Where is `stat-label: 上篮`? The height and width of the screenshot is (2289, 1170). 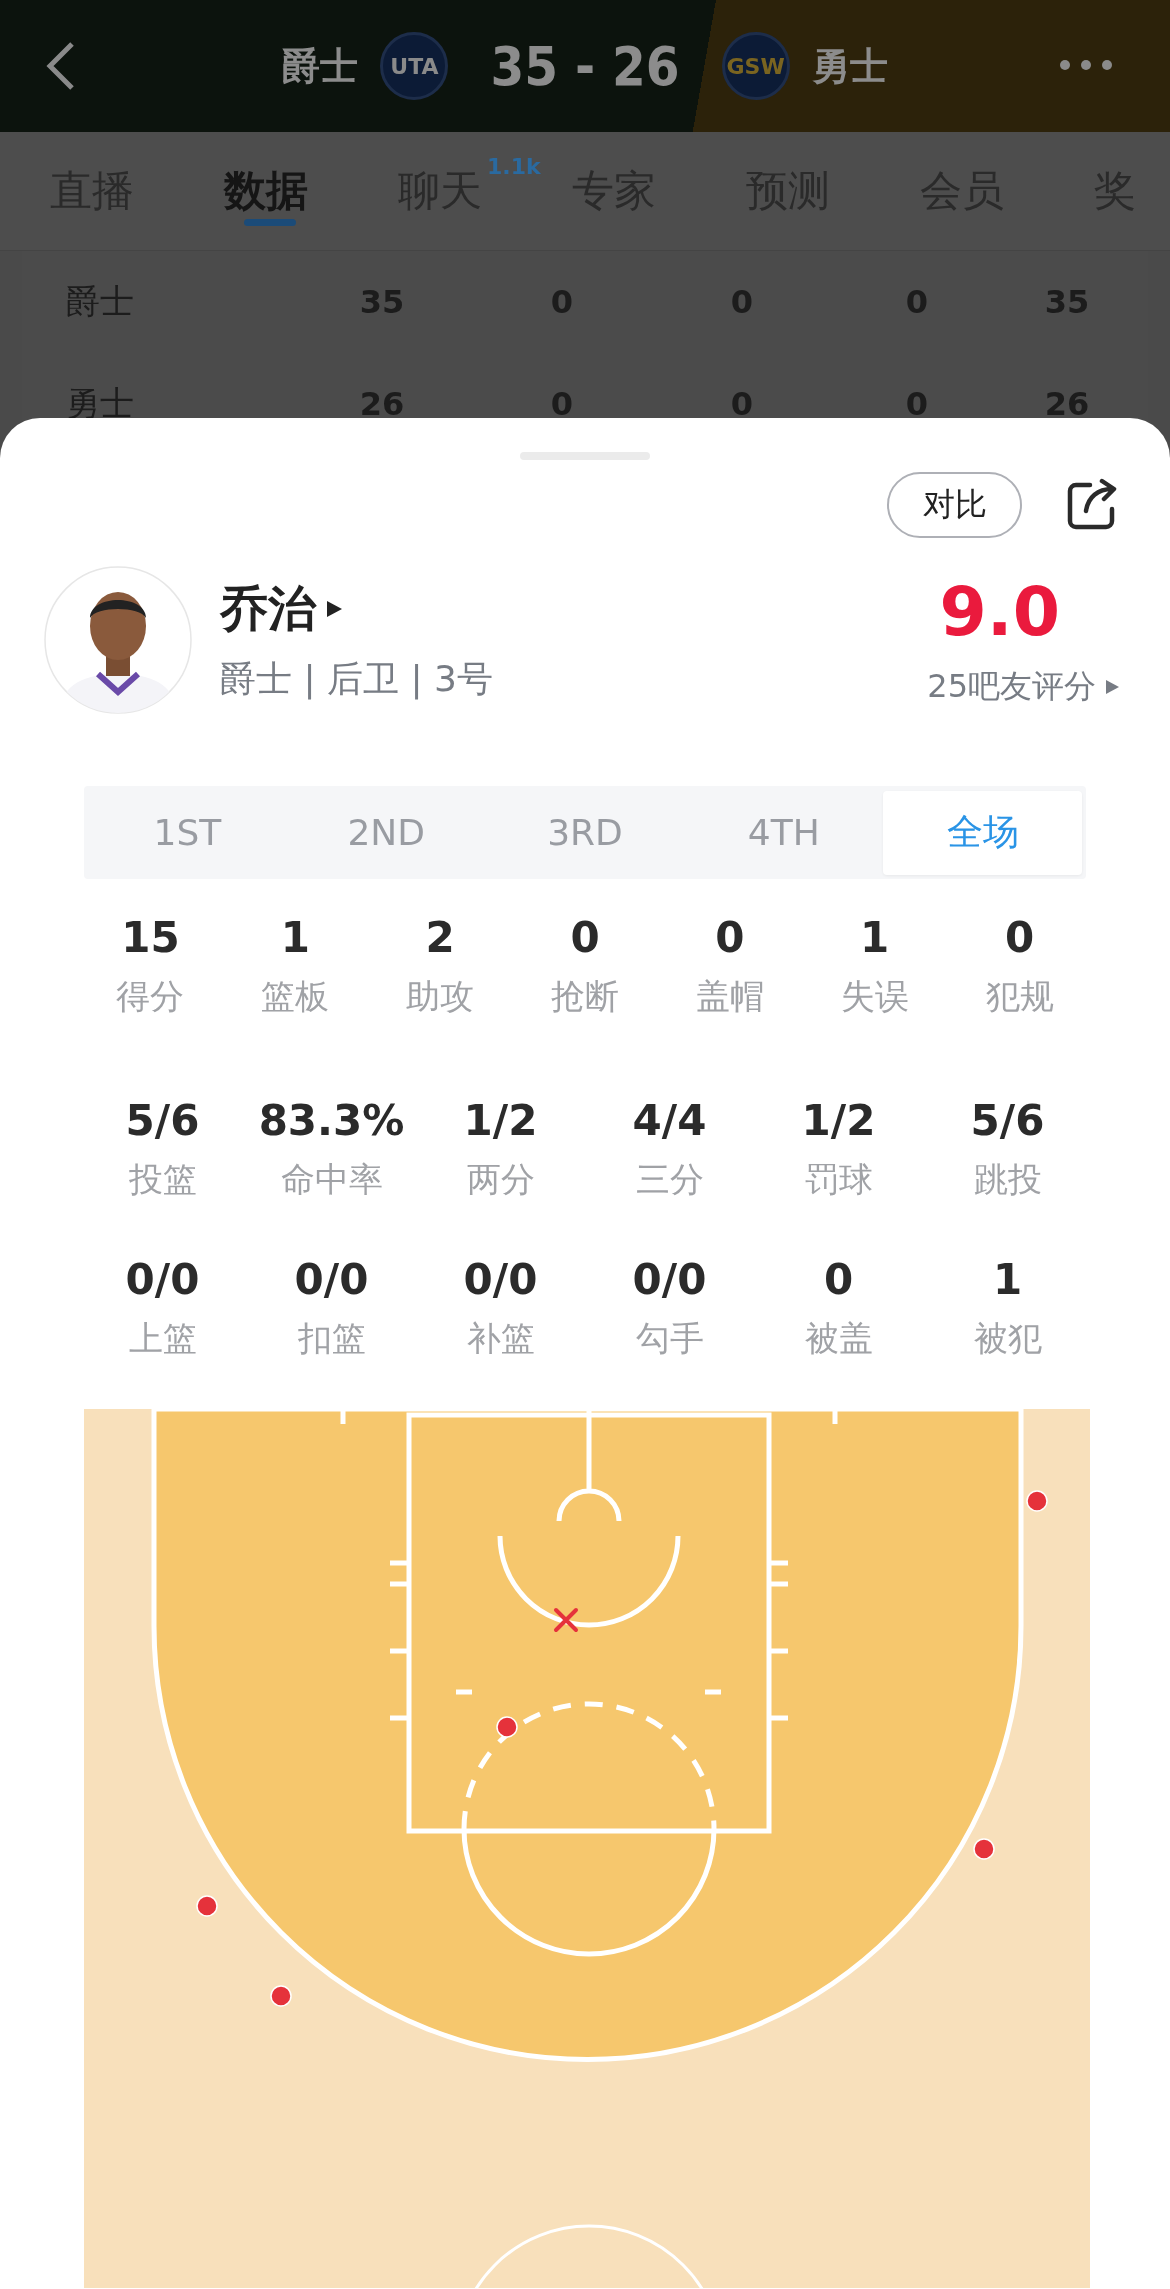
stat-label: 上篮 is located at coordinates (162, 1338).